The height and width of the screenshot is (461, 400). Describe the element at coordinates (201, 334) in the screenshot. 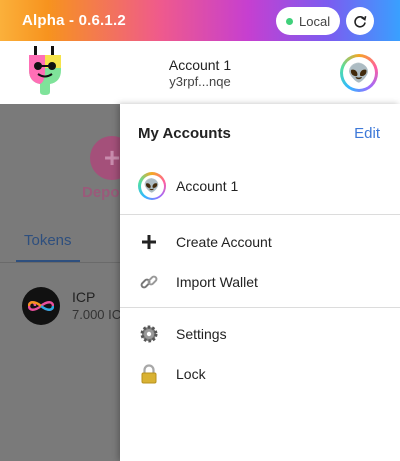

I see `settings-label: Settings` at that location.